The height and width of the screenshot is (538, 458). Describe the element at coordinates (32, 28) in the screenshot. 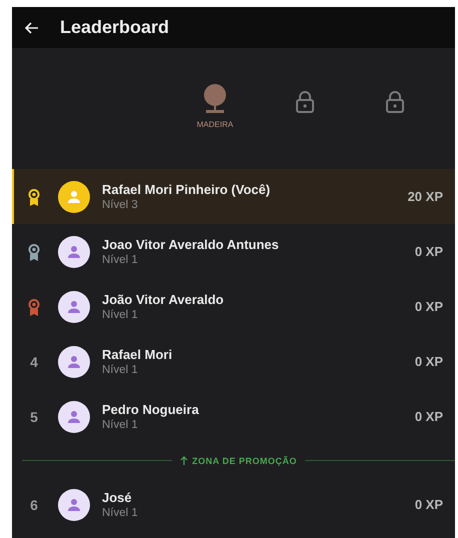

I see `back-icon` at that location.